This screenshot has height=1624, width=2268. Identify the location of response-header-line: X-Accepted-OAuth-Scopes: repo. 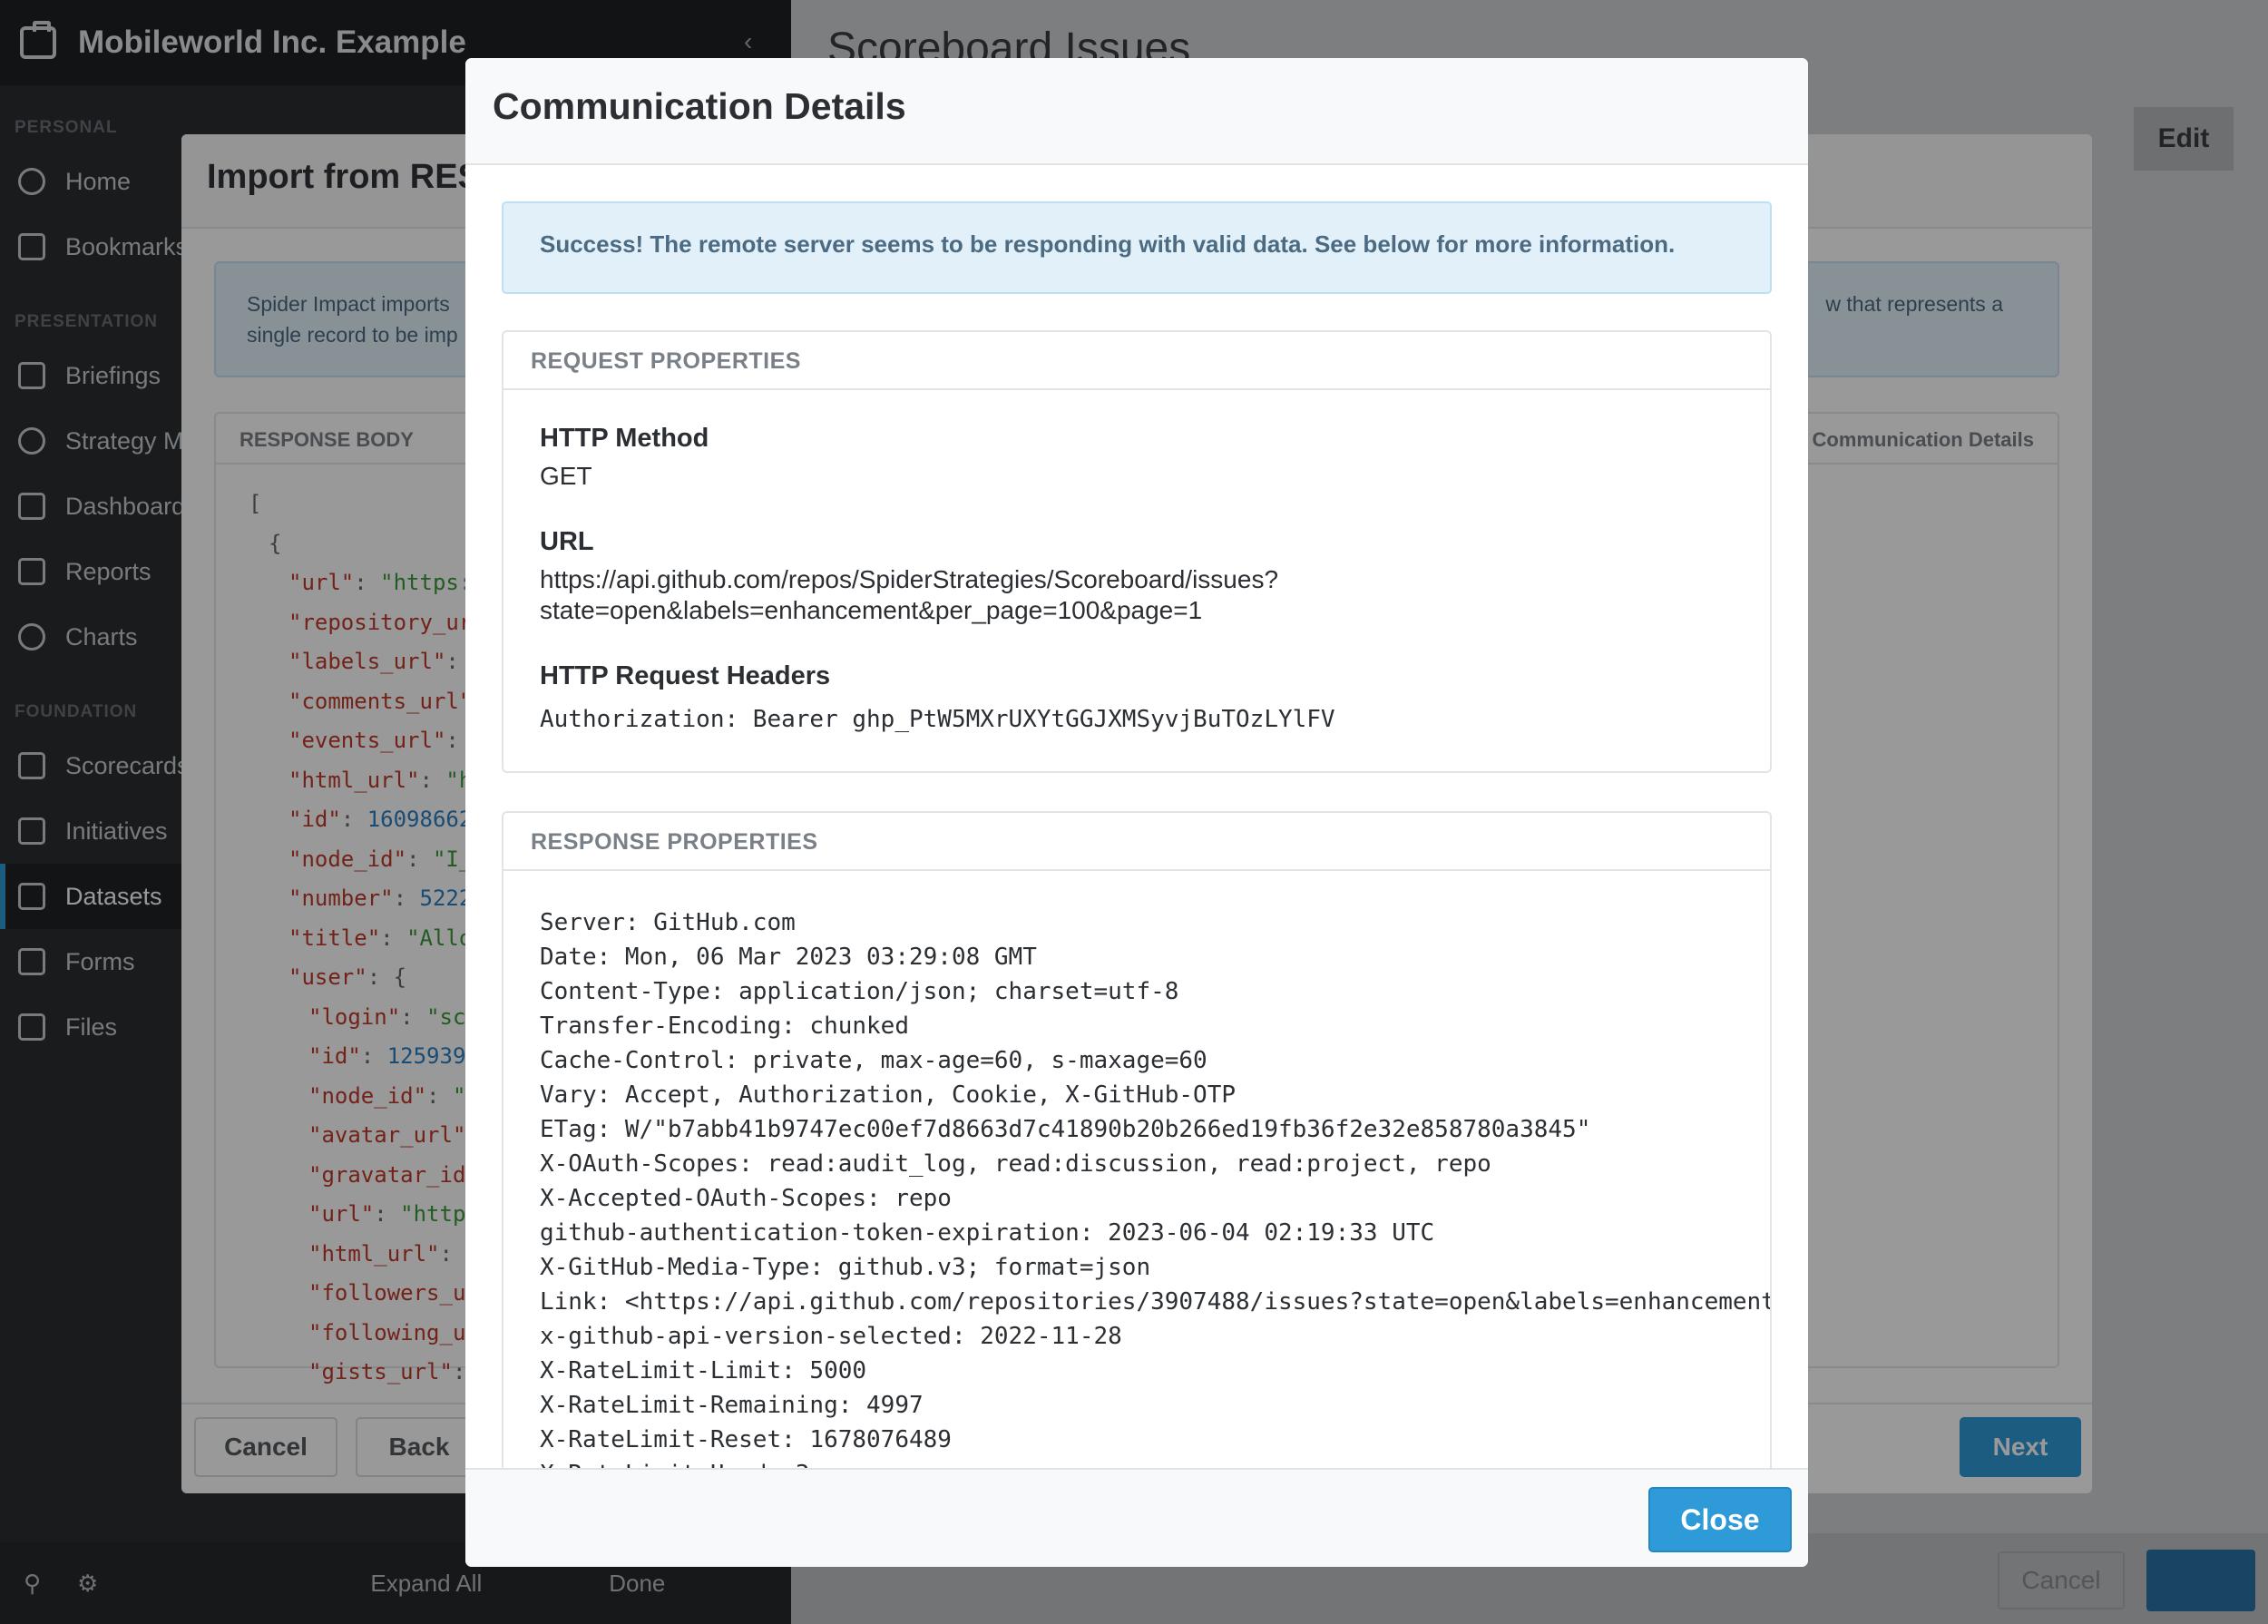
(746, 1198).